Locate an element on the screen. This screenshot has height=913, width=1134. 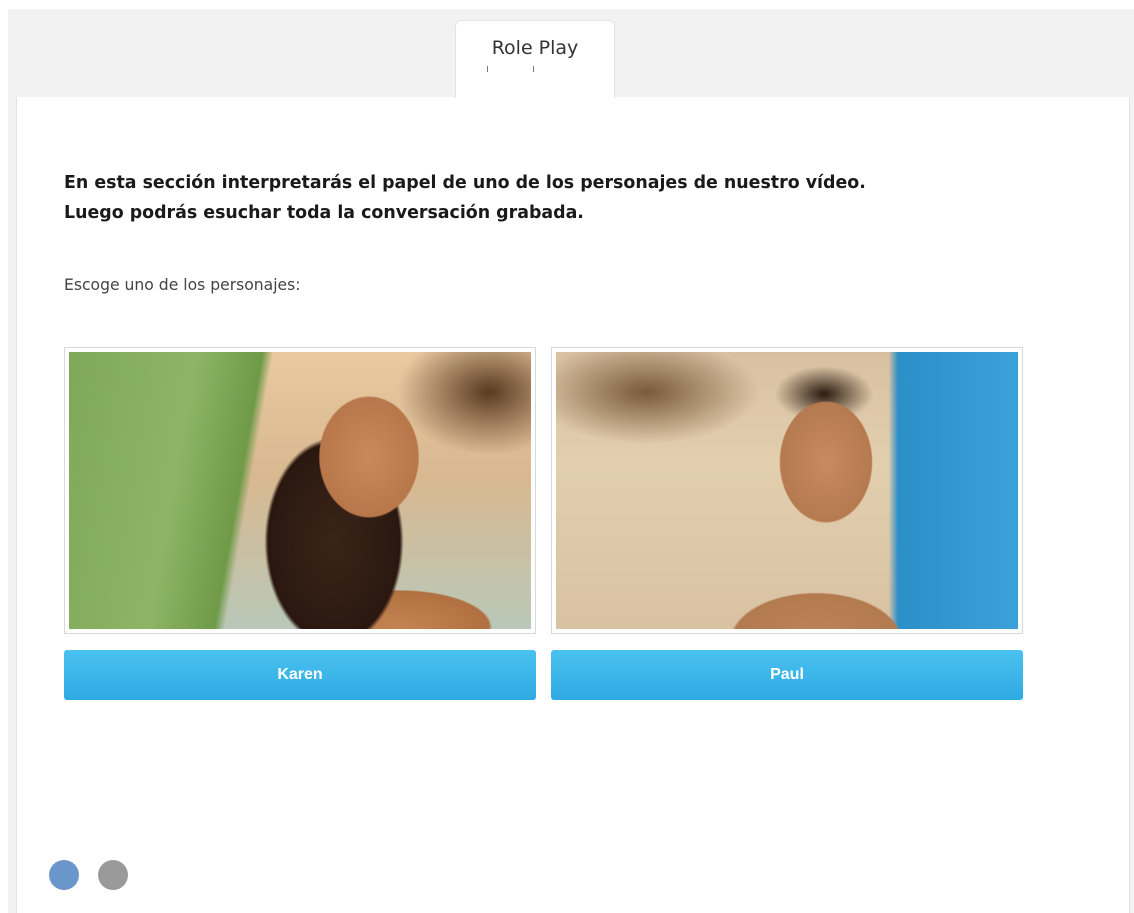
character-photo-paul is located at coordinates (787, 490).